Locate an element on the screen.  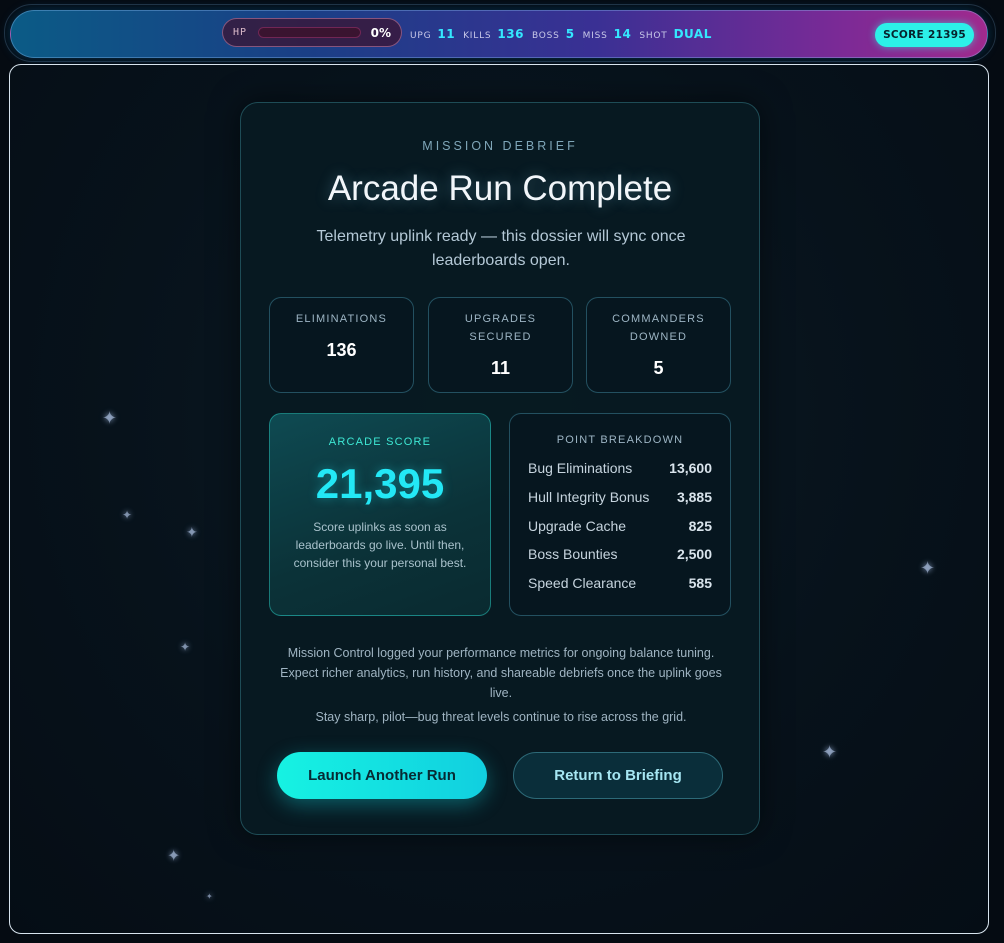
stat-label-shot: SHOT is located at coordinates (653, 36).